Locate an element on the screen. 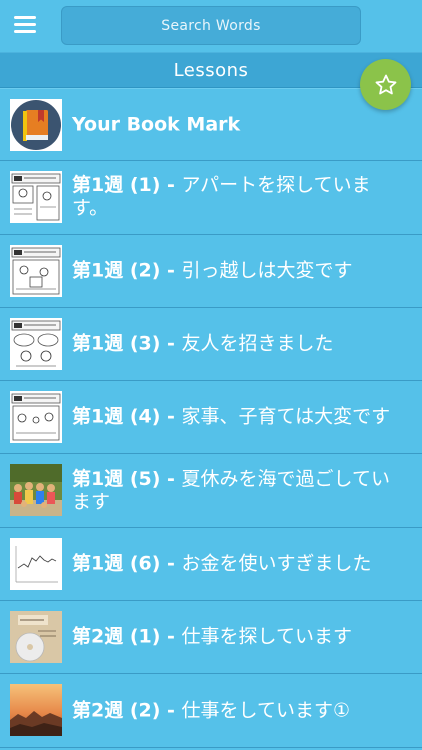 Image resolution: width=422 pixels, height=750 pixels. list-item-lesson: 第1週 (5) - 夏休みを海で過ごしています is located at coordinates (211, 491).